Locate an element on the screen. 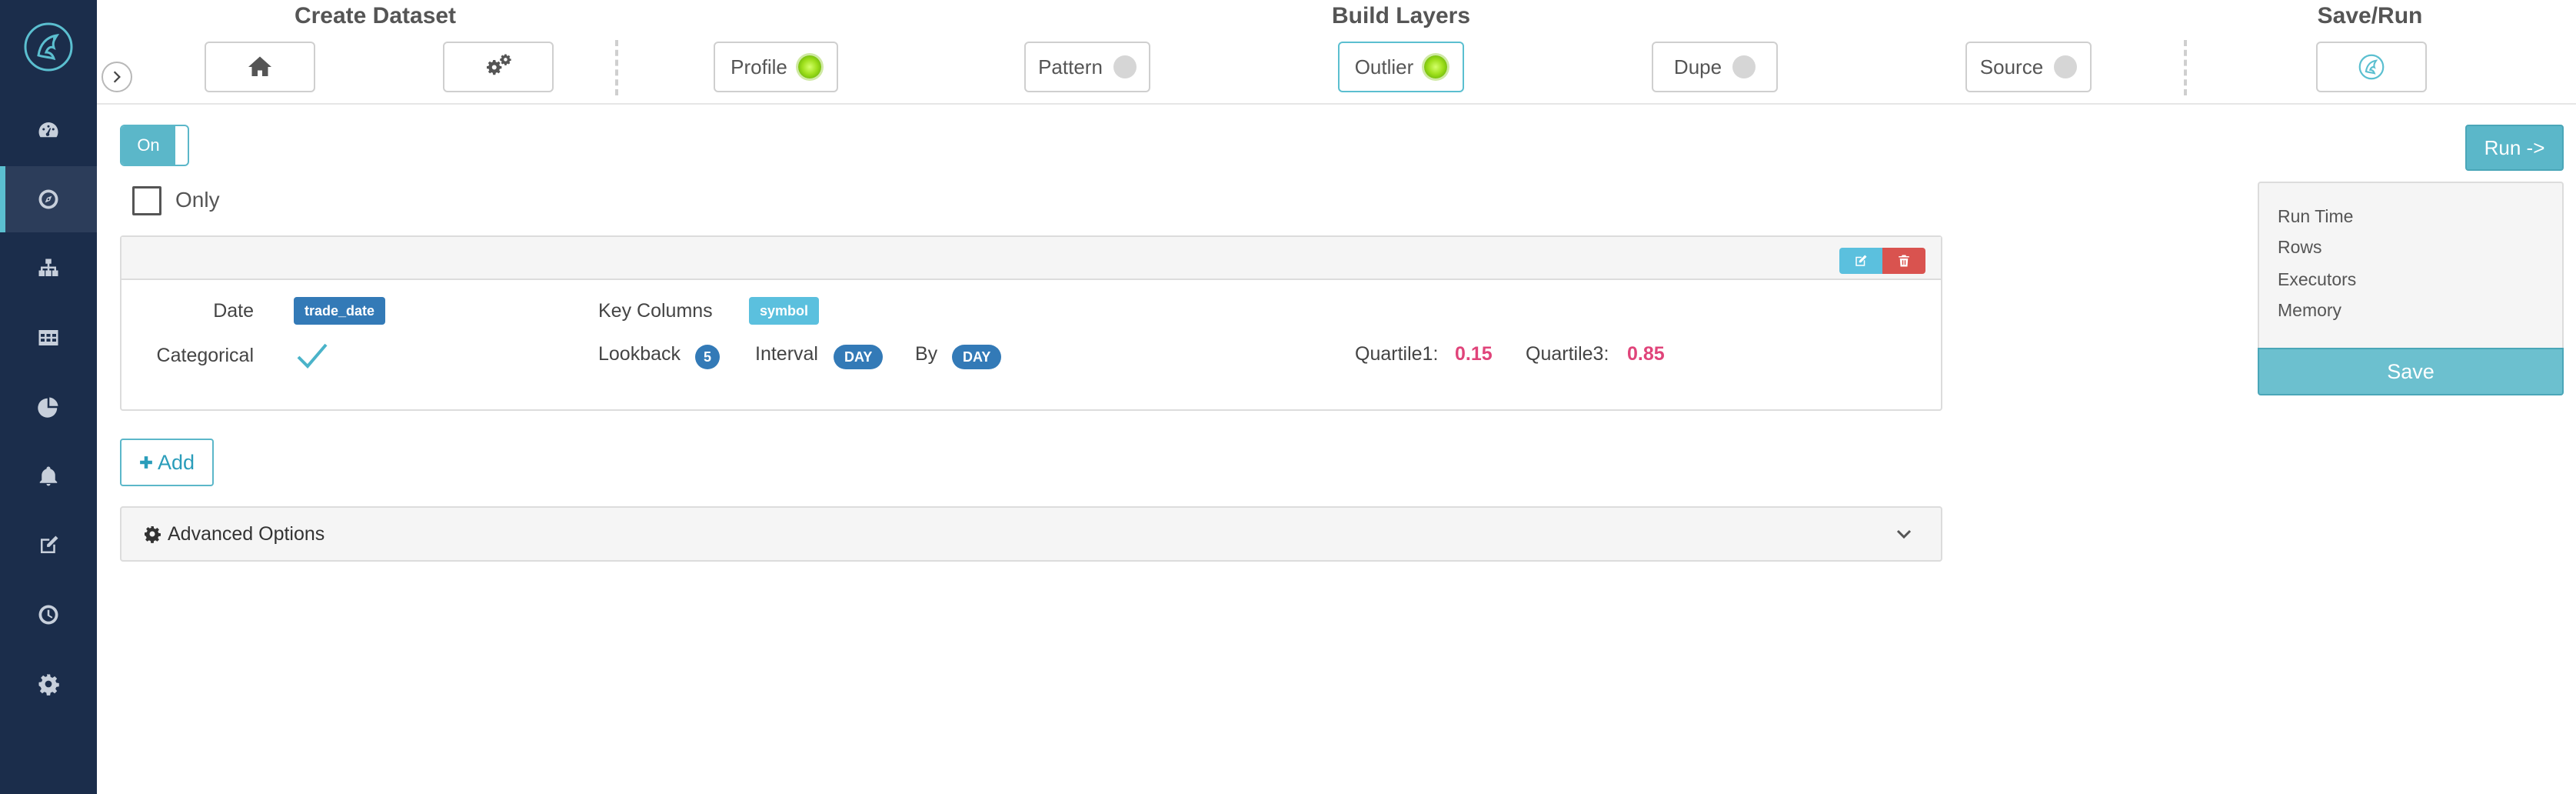  pie-chart-icon is located at coordinates (48, 408).